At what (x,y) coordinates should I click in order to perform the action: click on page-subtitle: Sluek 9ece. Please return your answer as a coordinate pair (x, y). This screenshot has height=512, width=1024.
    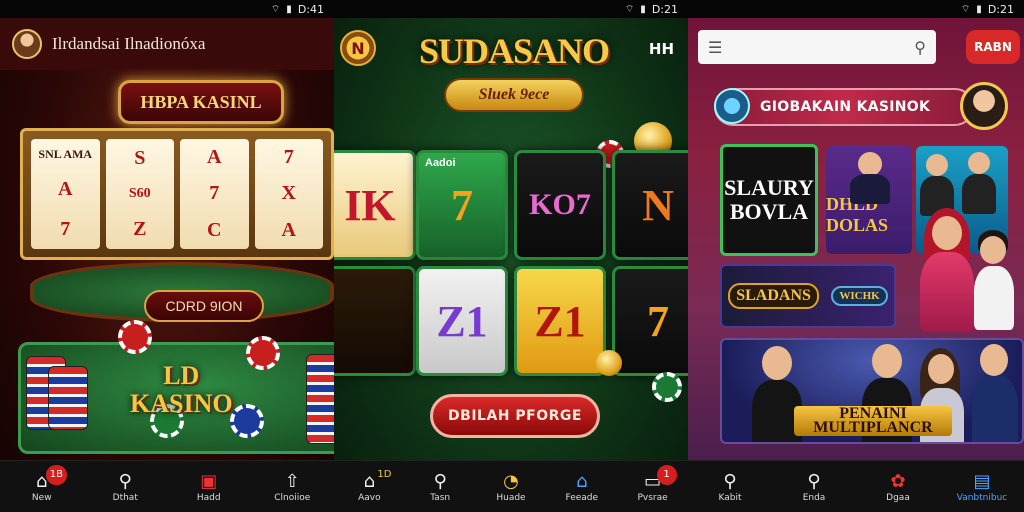
    Looking at the image, I should click on (514, 95).